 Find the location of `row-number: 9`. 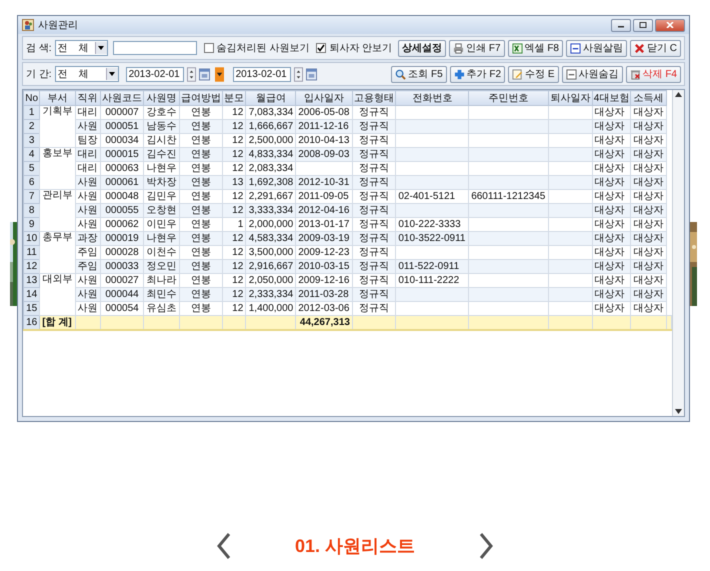

row-number: 9 is located at coordinates (32, 225).